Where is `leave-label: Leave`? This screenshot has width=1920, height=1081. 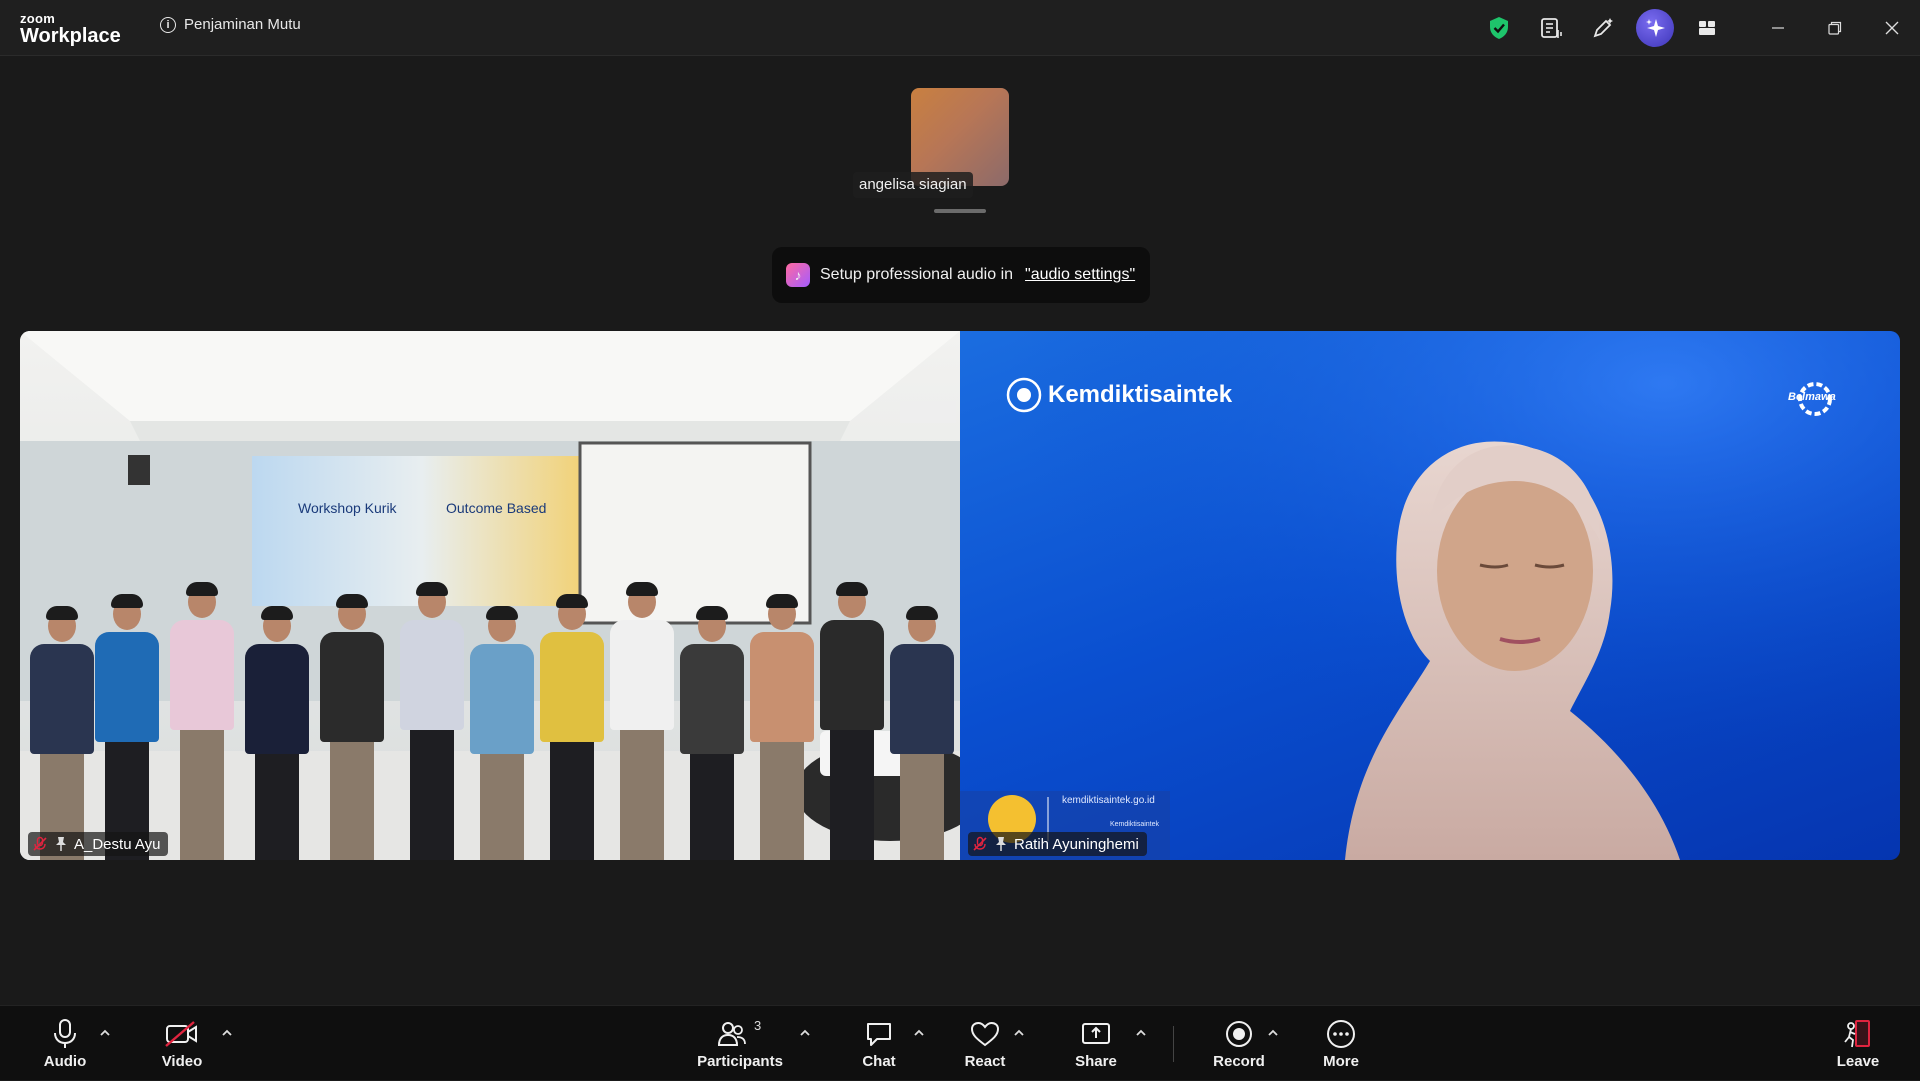 leave-label: Leave is located at coordinates (1858, 1061).